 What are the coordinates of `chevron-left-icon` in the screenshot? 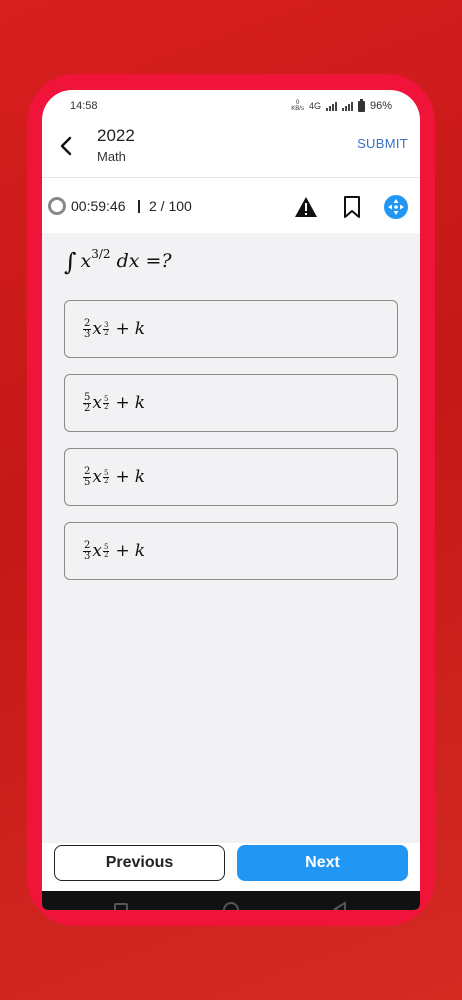 It's located at (66, 146).